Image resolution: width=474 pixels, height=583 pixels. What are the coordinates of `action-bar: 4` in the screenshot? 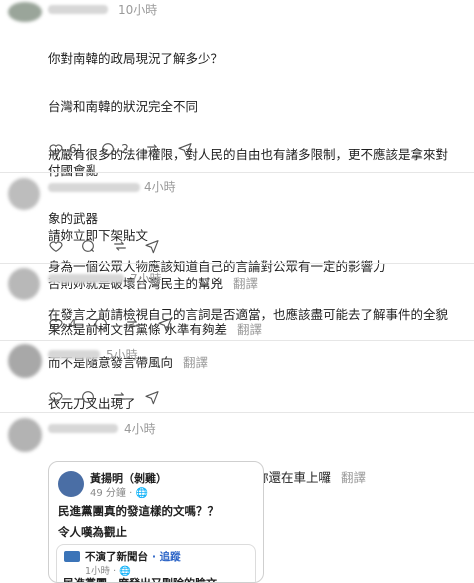 It's located at (110, 324).